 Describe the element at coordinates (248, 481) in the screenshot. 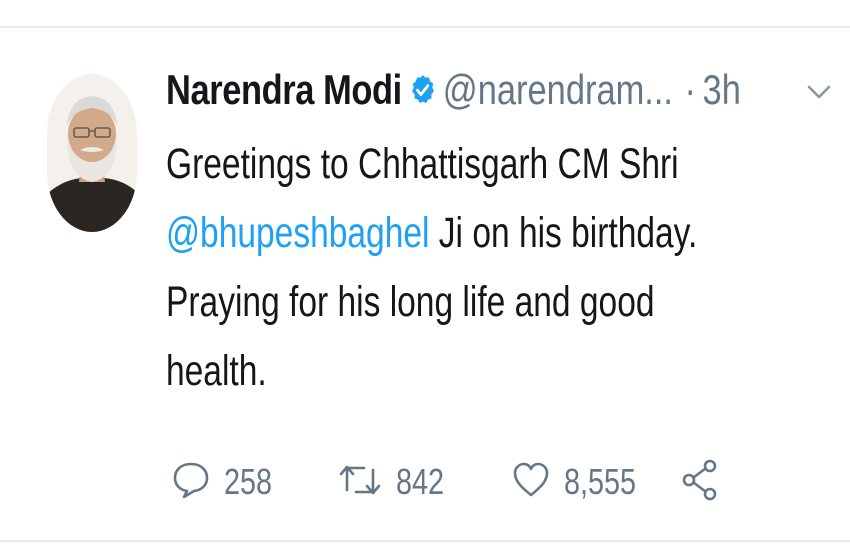

I see `reply-count: 258` at that location.